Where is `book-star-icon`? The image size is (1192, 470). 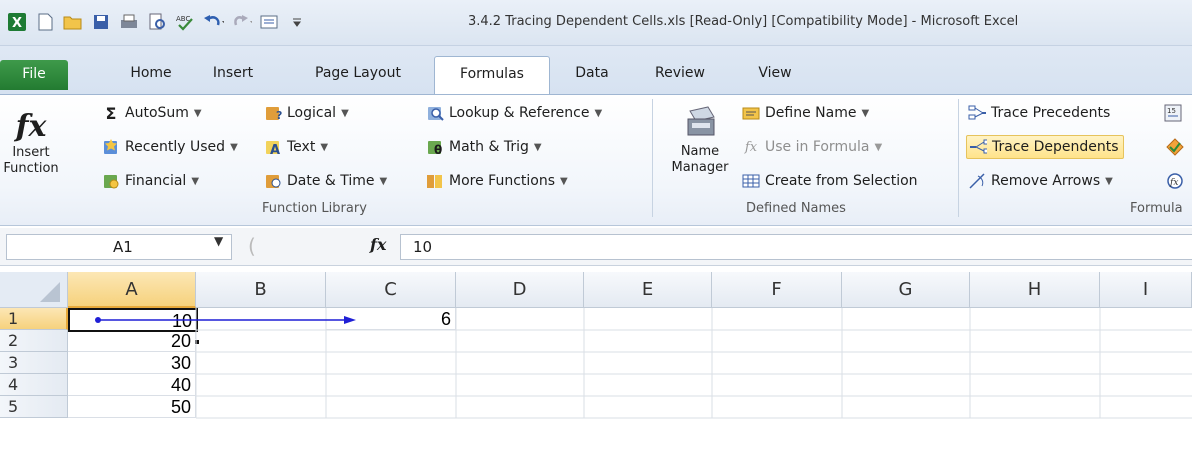 book-star-icon is located at coordinates (111, 147).